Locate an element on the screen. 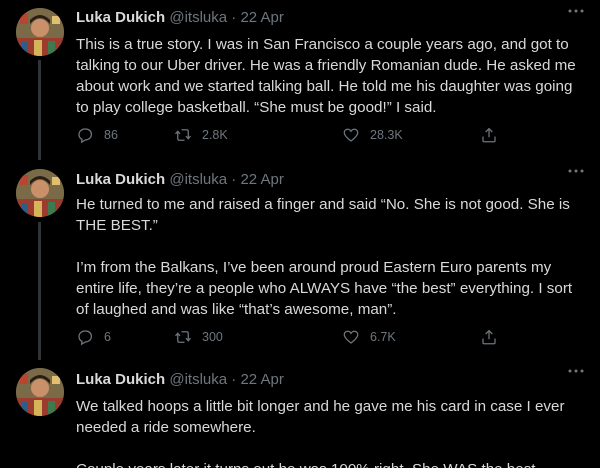 This screenshot has height=468, width=600. like-button: 6.7K is located at coordinates (369, 337).